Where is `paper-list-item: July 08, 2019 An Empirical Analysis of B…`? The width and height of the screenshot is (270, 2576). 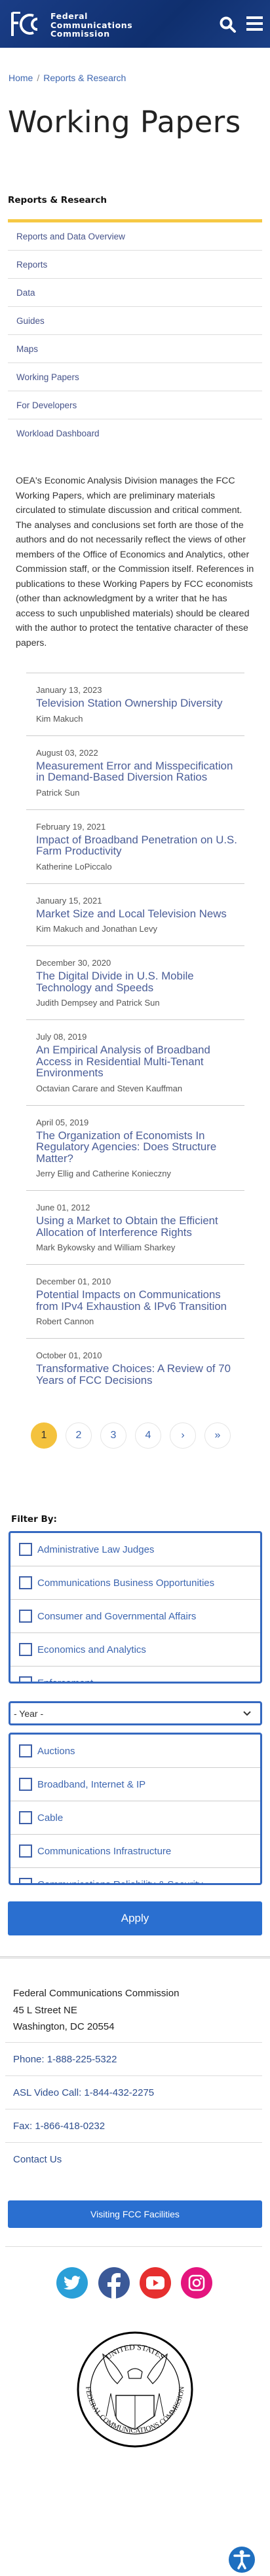
paper-list-item: July 08, 2019 An Empirical Analysis of B… is located at coordinates (135, 1063).